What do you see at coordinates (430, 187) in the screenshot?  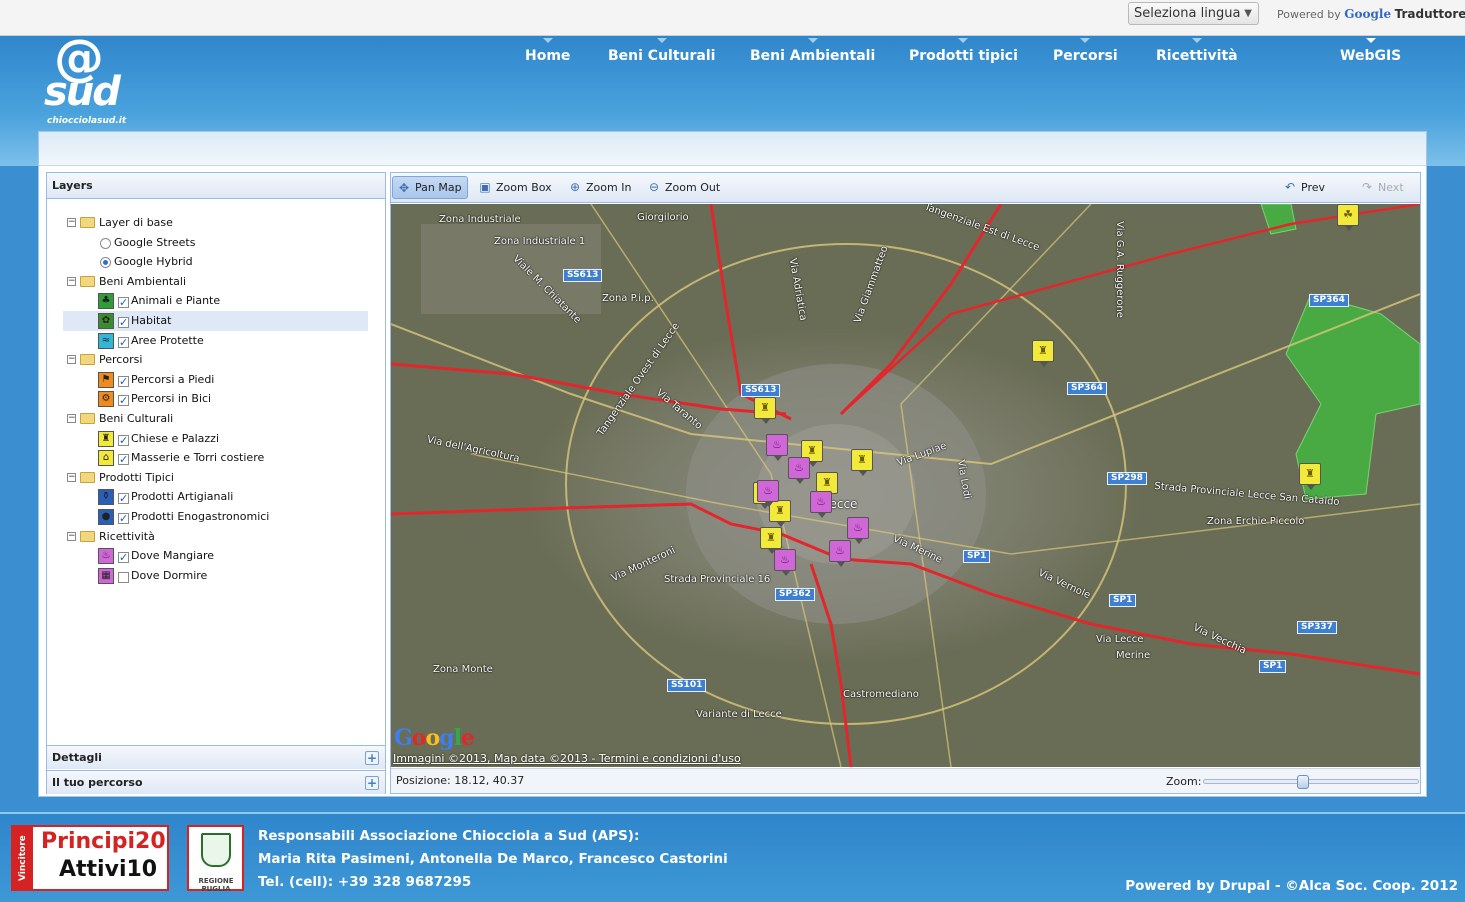 I see `pan-map-button: ✥ Pan Map` at bounding box center [430, 187].